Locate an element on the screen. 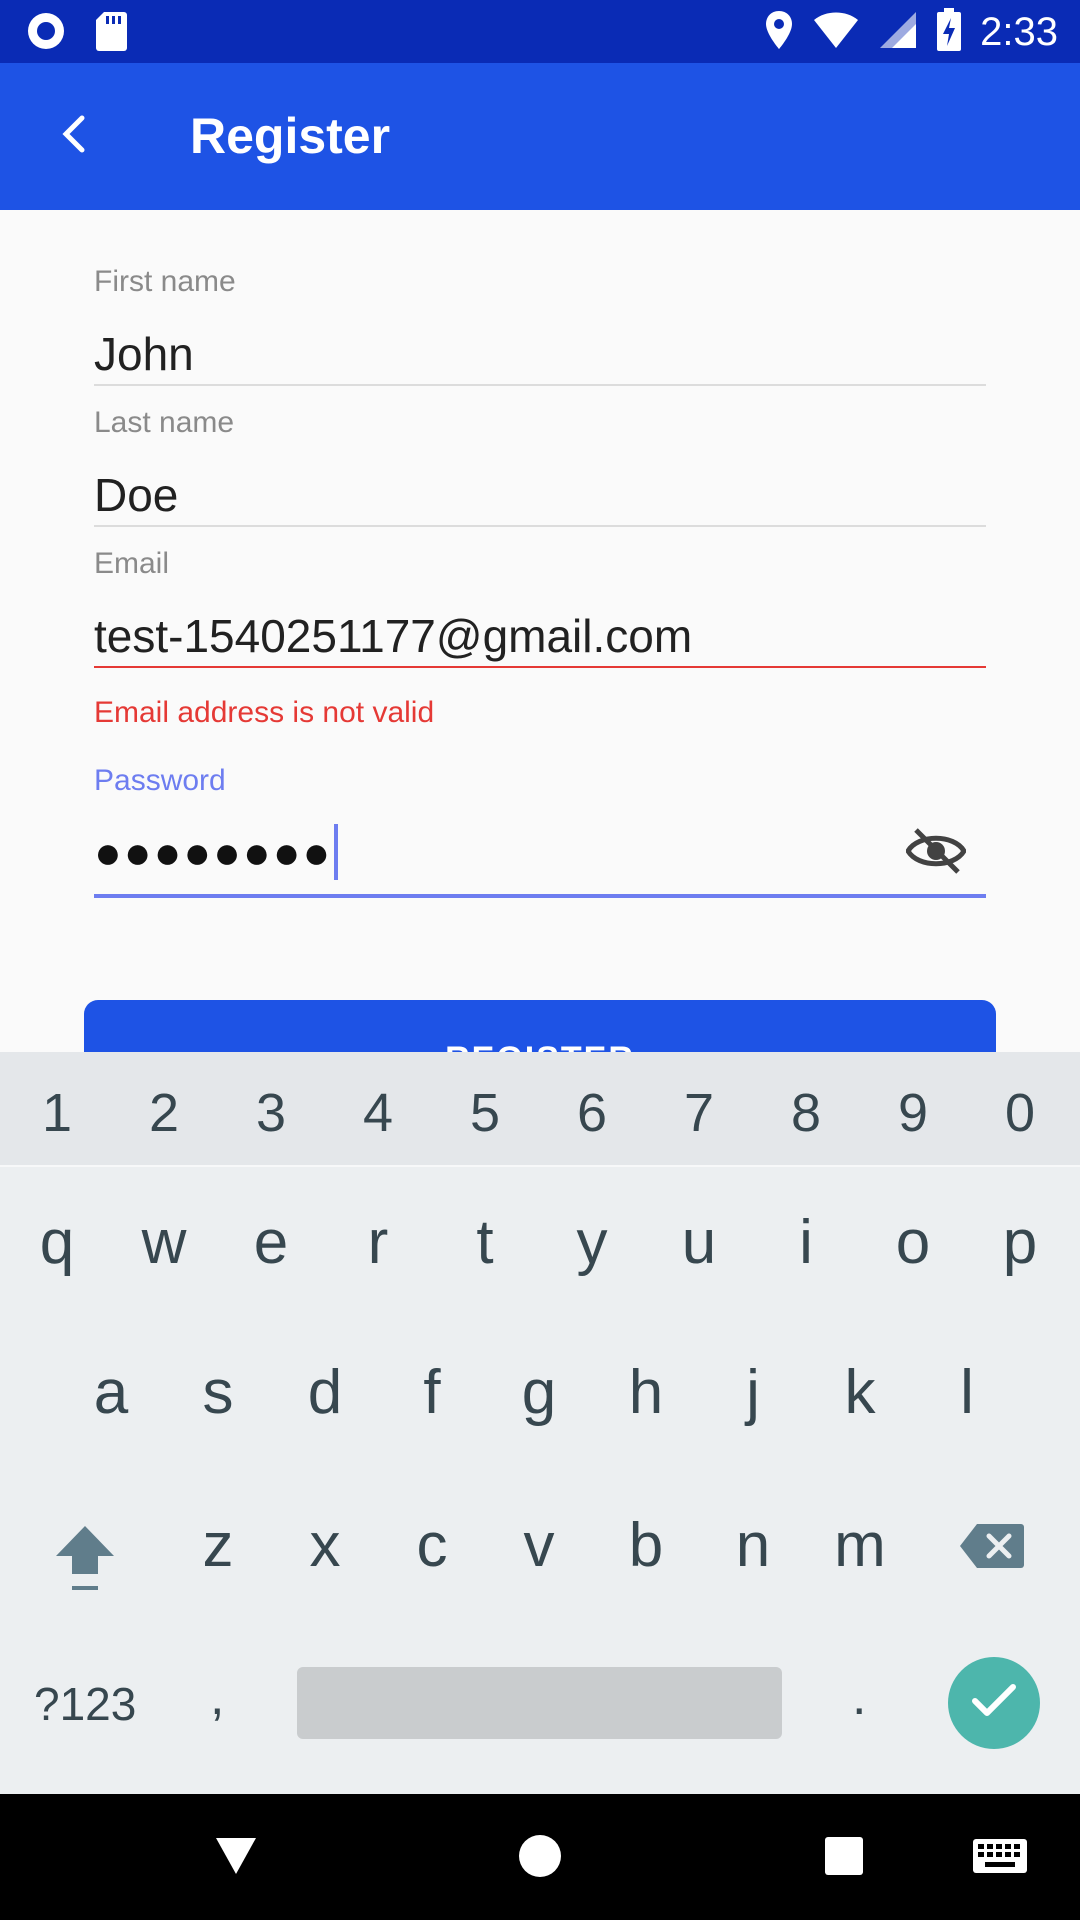  sd-card-icon is located at coordinates (111, 33).